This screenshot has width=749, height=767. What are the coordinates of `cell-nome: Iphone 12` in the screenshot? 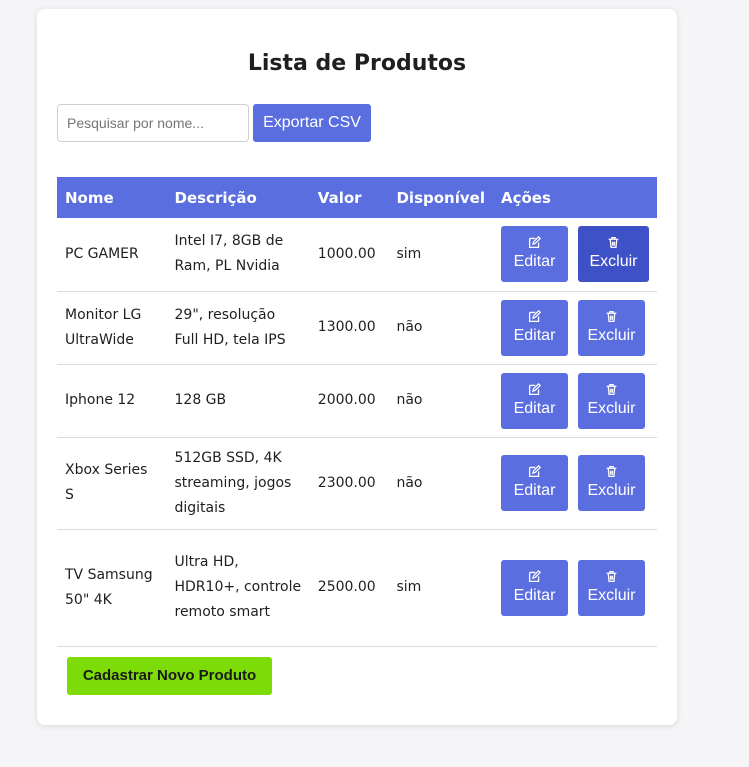 It's located at (112, 401).